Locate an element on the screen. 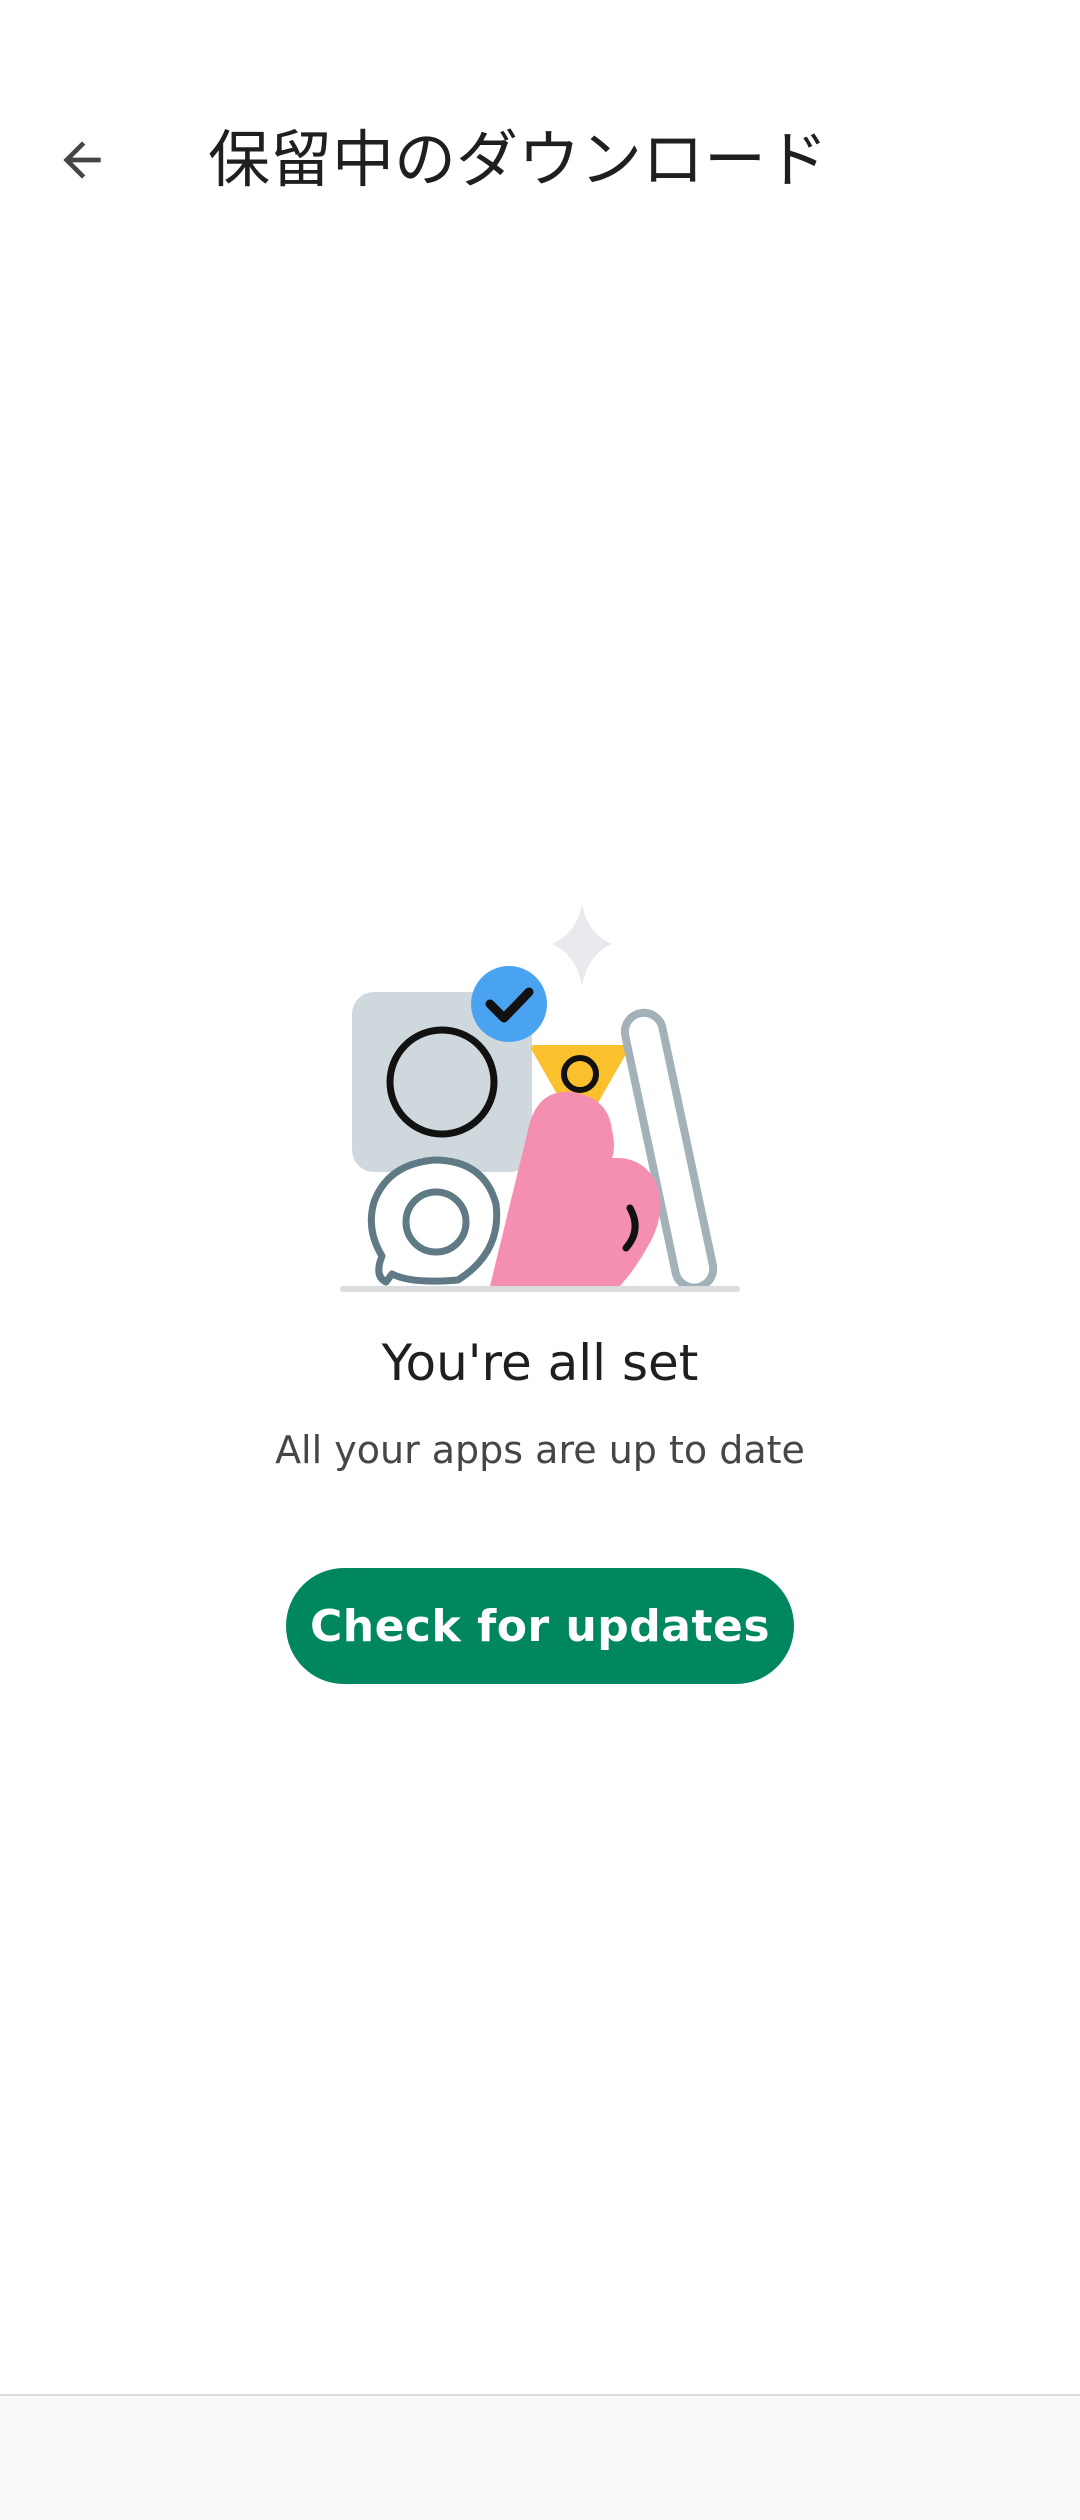 Image resolution: width=1080 pixels, height=2520 pixels. page-title: 保留中のダウンロード is located at coordinates (518, 159).